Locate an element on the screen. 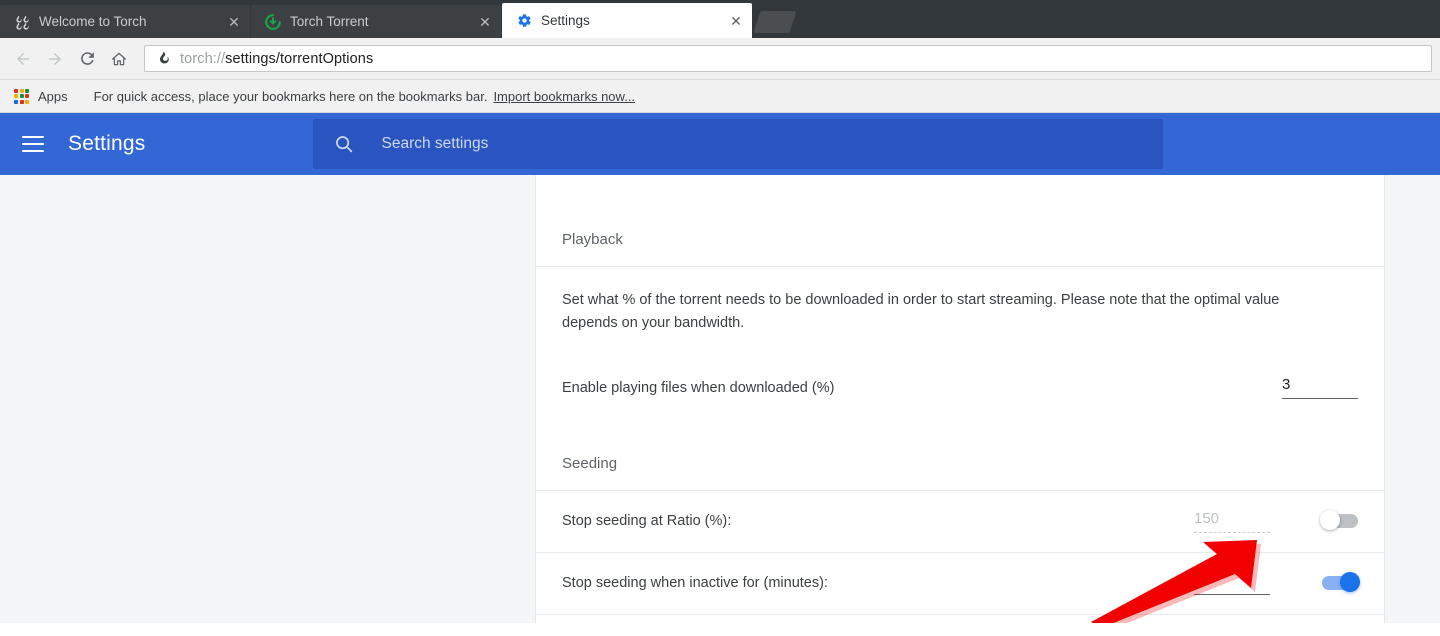 This screenshot has width=1440, height=636. section-heading-seeding: Seeding is located at coordinates (960, 454).